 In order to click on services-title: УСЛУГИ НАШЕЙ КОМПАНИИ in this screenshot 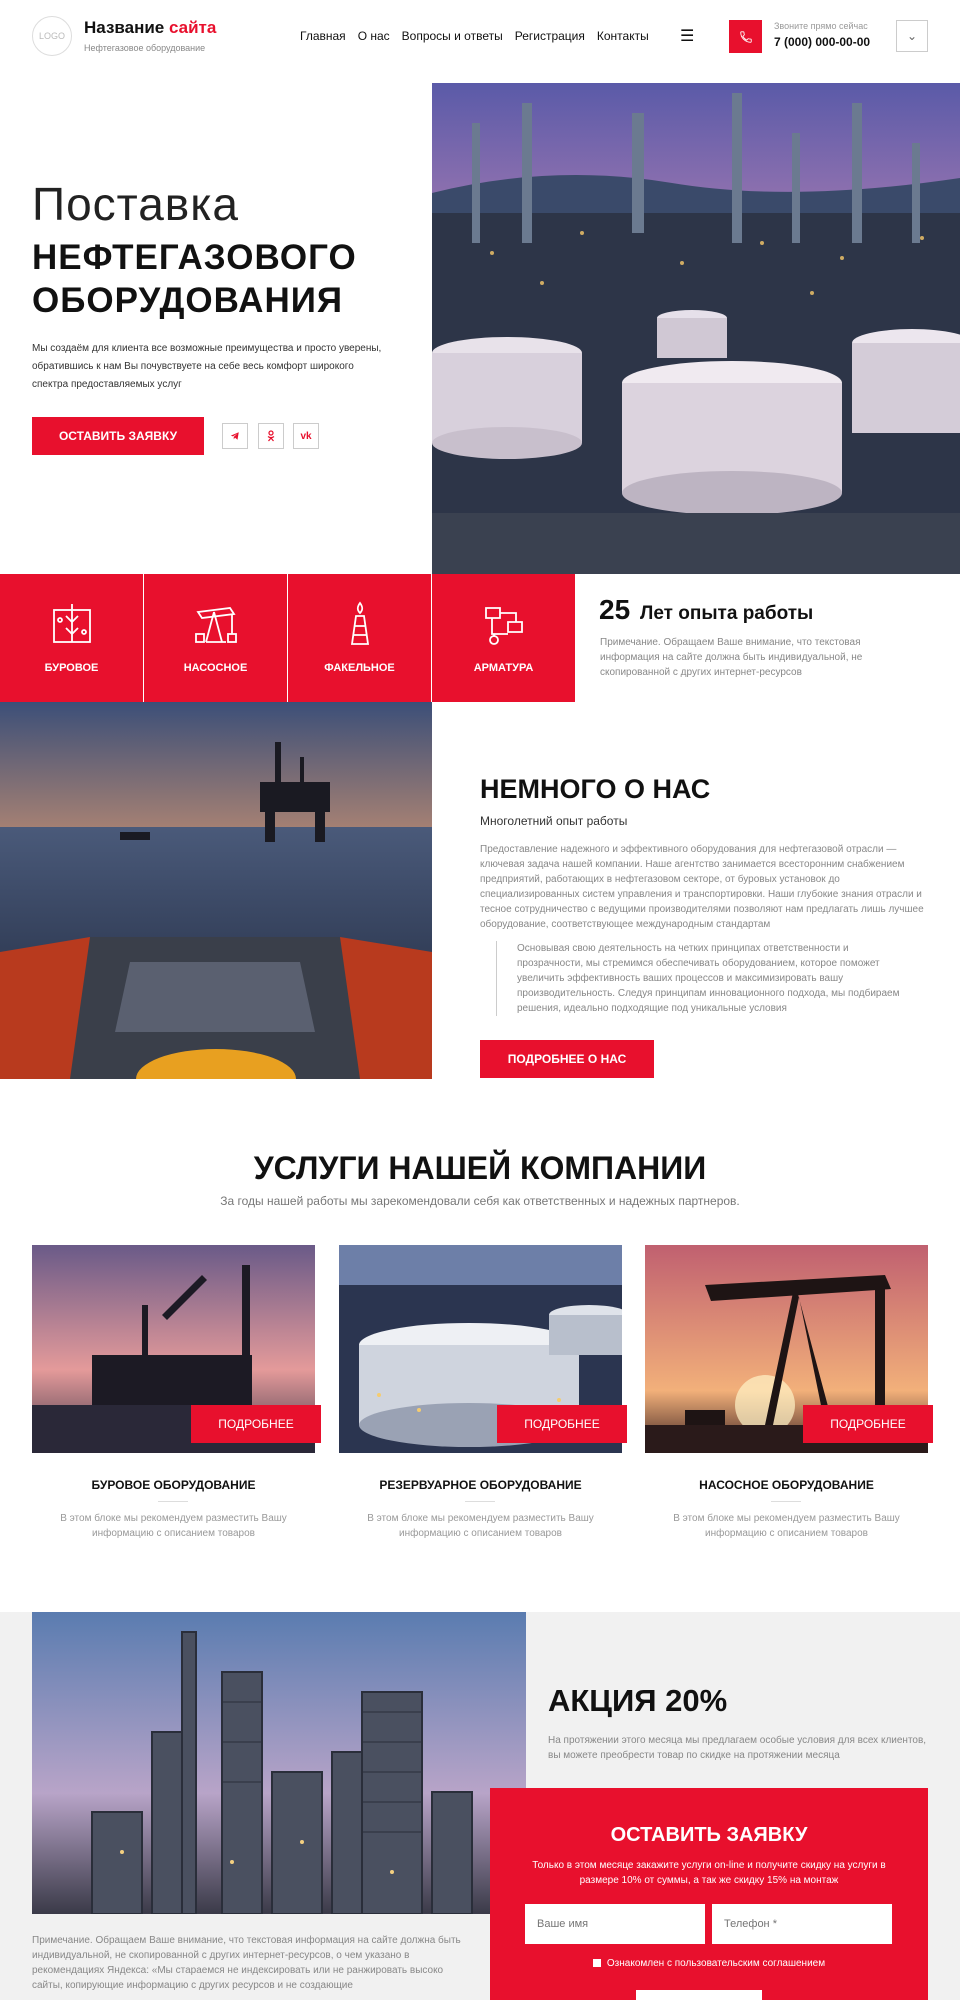, I will do `click(480, 1168)`.